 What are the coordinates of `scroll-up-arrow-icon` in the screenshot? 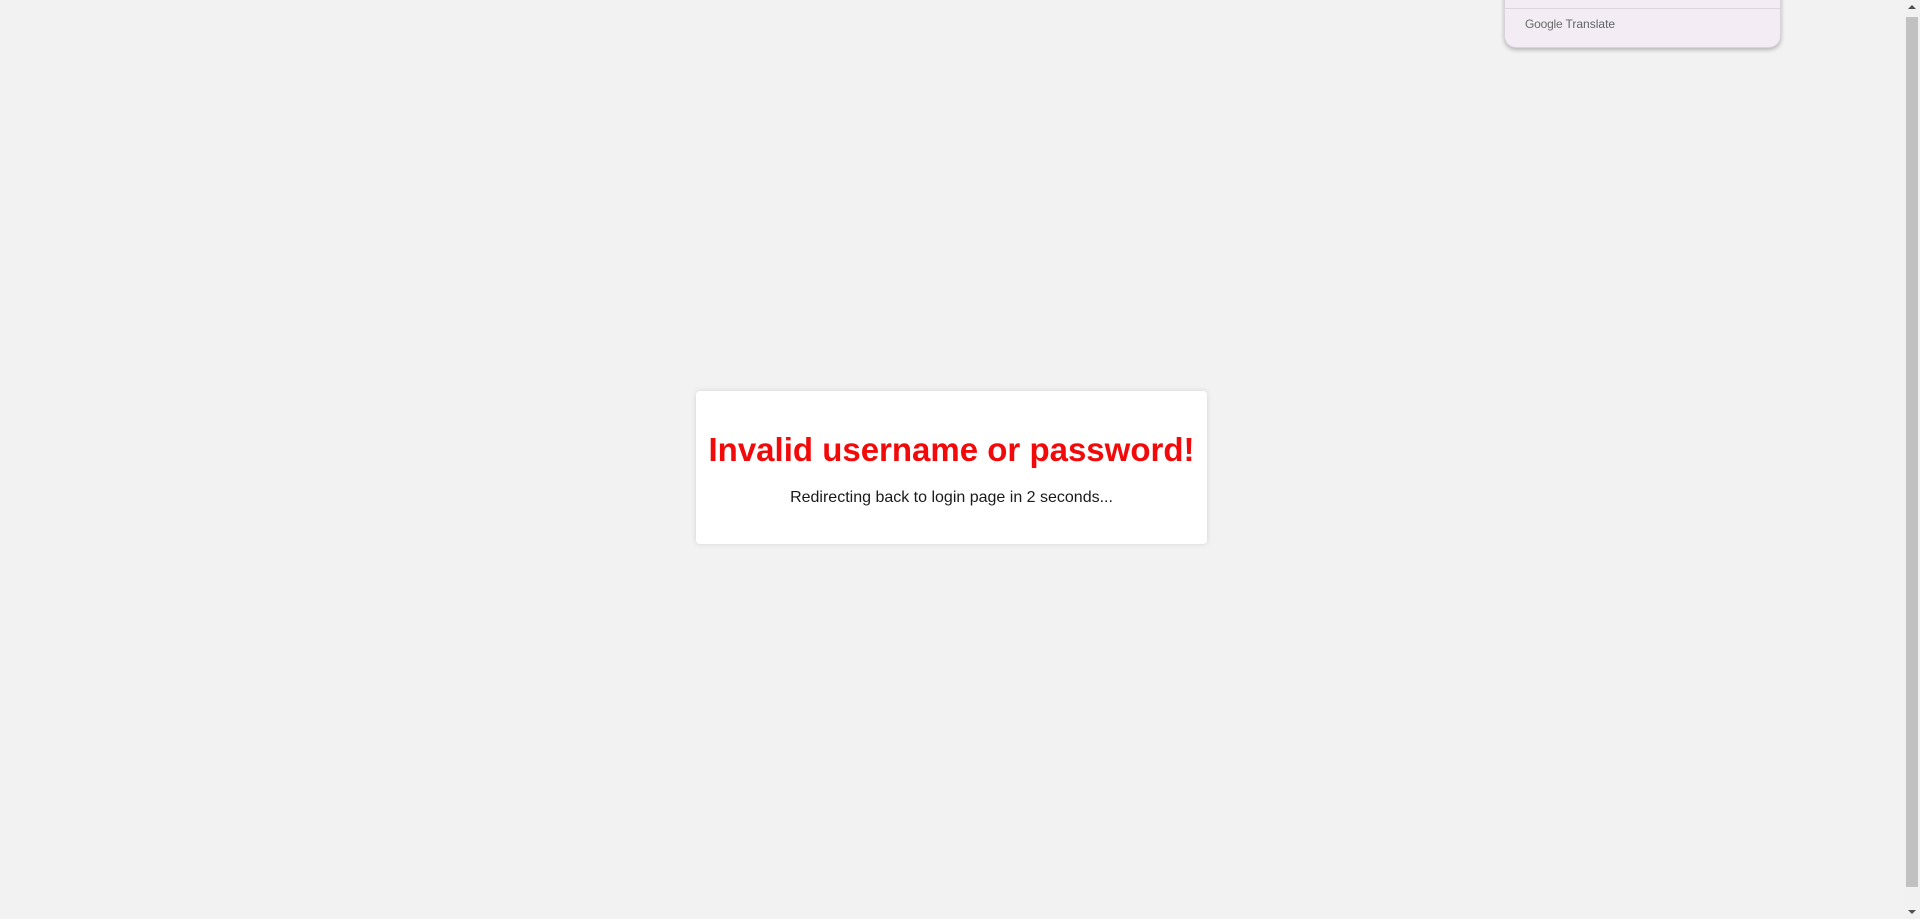 It's located at (1912, 7).